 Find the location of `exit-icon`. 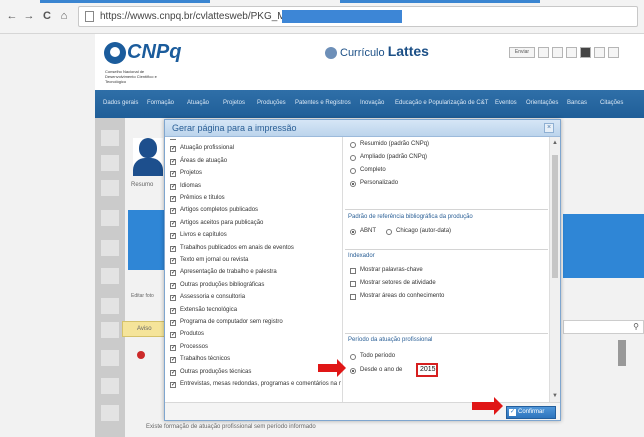

exit-icon is located at coordinates (613, 52).